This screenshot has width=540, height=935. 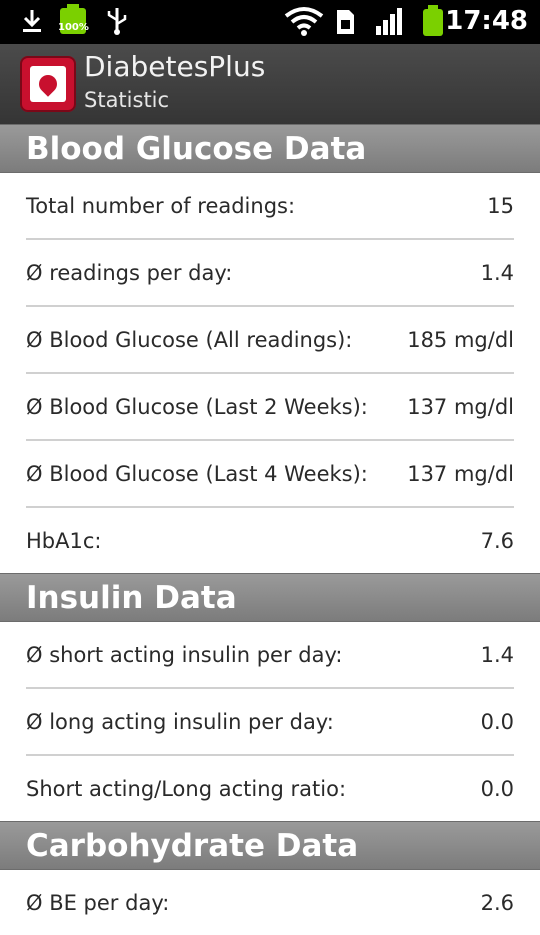 I want to click on app-title: DiabetesPlus, so click(x=175, y=66).